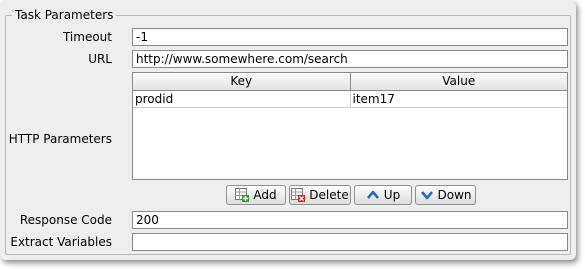  What do you see at coordinates (242, 195) in the screenshot?
I see `table-add-icon` at bounding box center [242, 195].